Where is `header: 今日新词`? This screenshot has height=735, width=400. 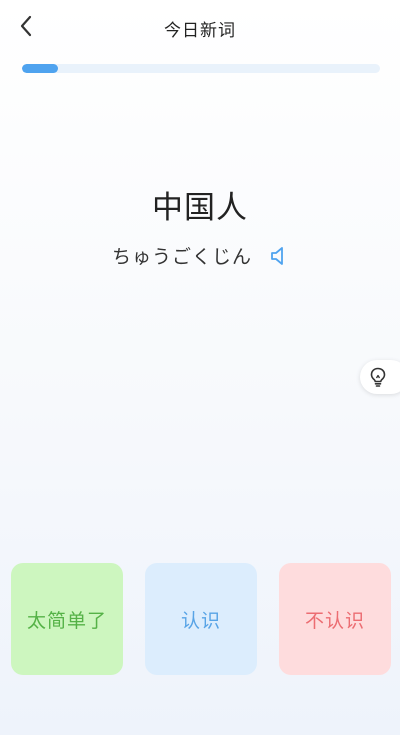
header: 今日新词 is located at coordinates (200, 27).